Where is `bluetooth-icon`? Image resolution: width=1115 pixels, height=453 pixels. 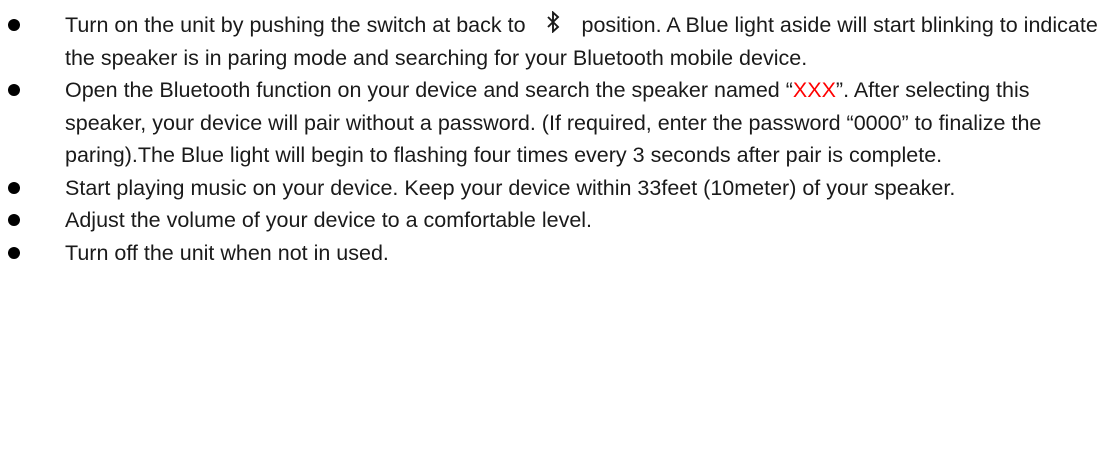 bluetooth-icon is located at coordinates (552, 22).